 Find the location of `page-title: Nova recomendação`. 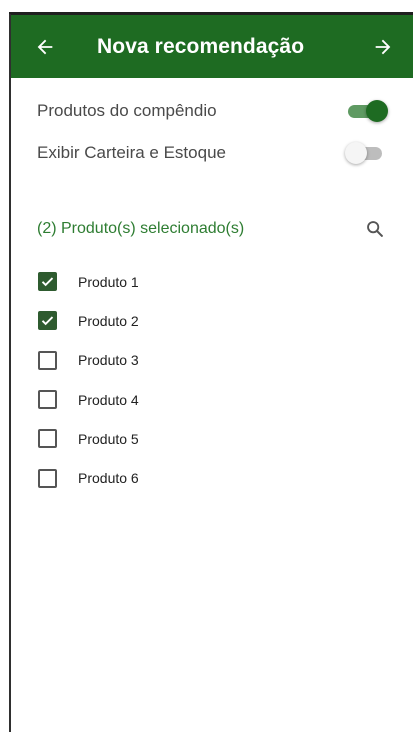

page-title: Nova recomendação is located at coordinates (201, 46).